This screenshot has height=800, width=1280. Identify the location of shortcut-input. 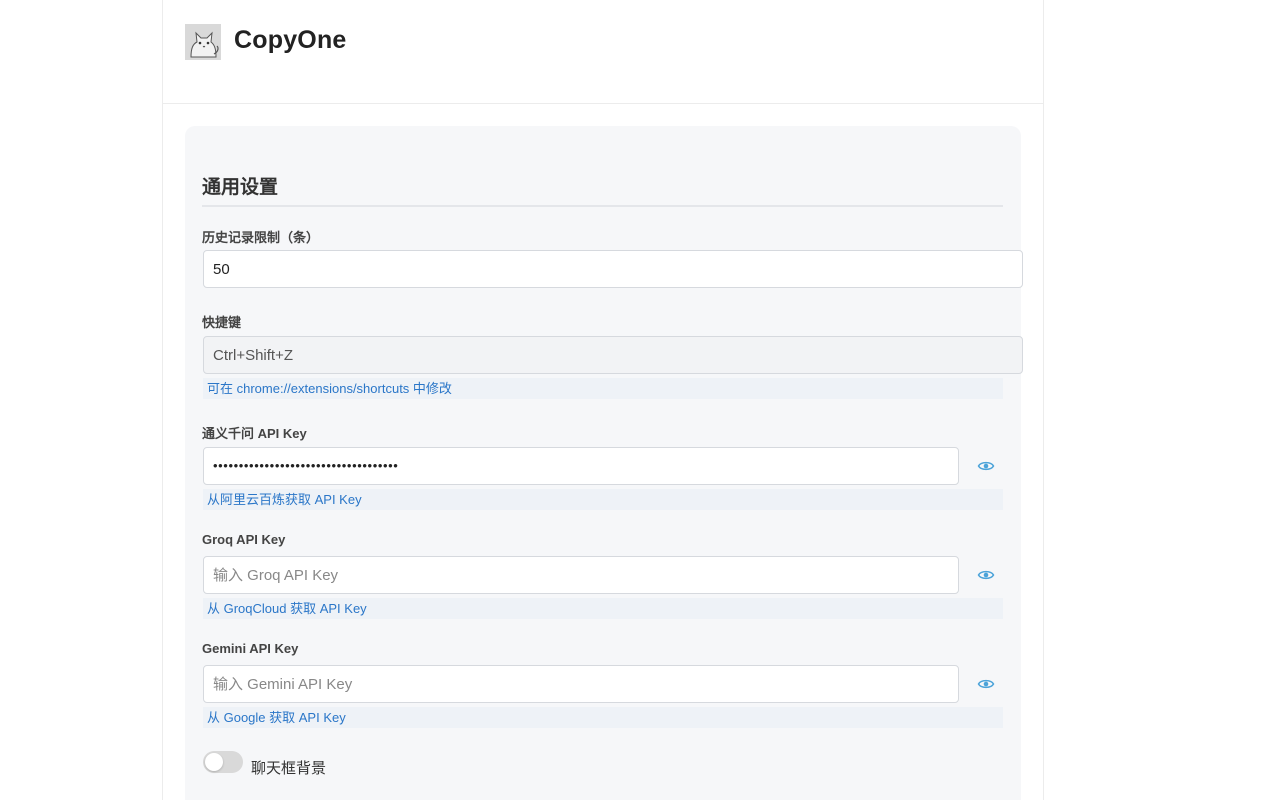
(613, 355).